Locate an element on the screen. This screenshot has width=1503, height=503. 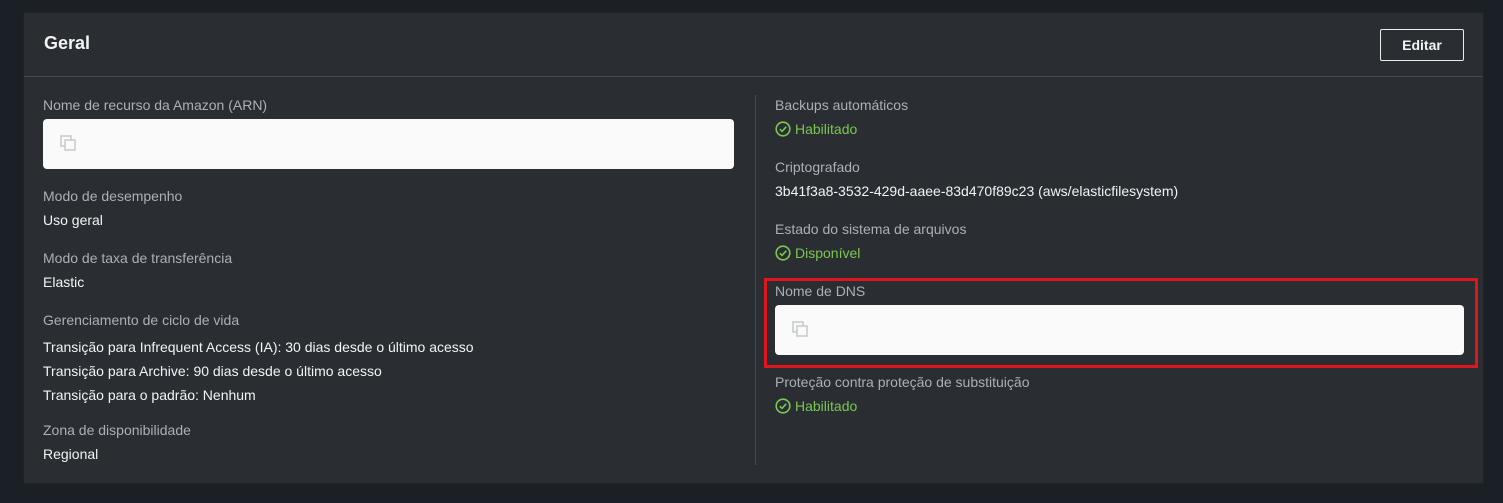
arn-field: Nome de recurso da Amazon (ARN) is located at coordinates (388, 132).